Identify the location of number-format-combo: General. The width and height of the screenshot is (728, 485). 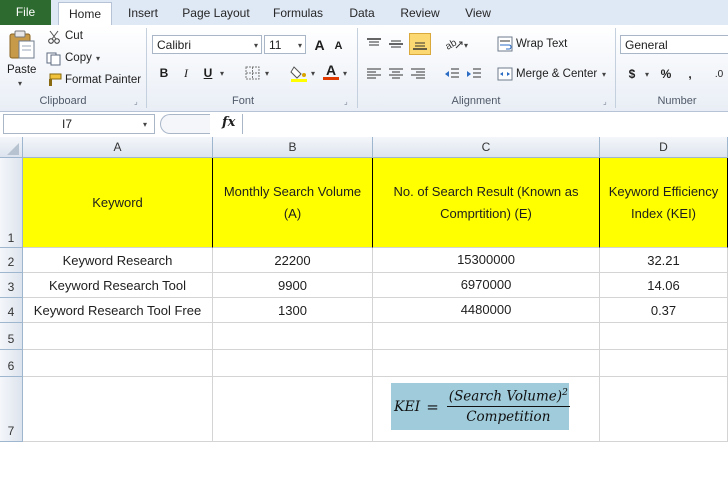
(674, 44).